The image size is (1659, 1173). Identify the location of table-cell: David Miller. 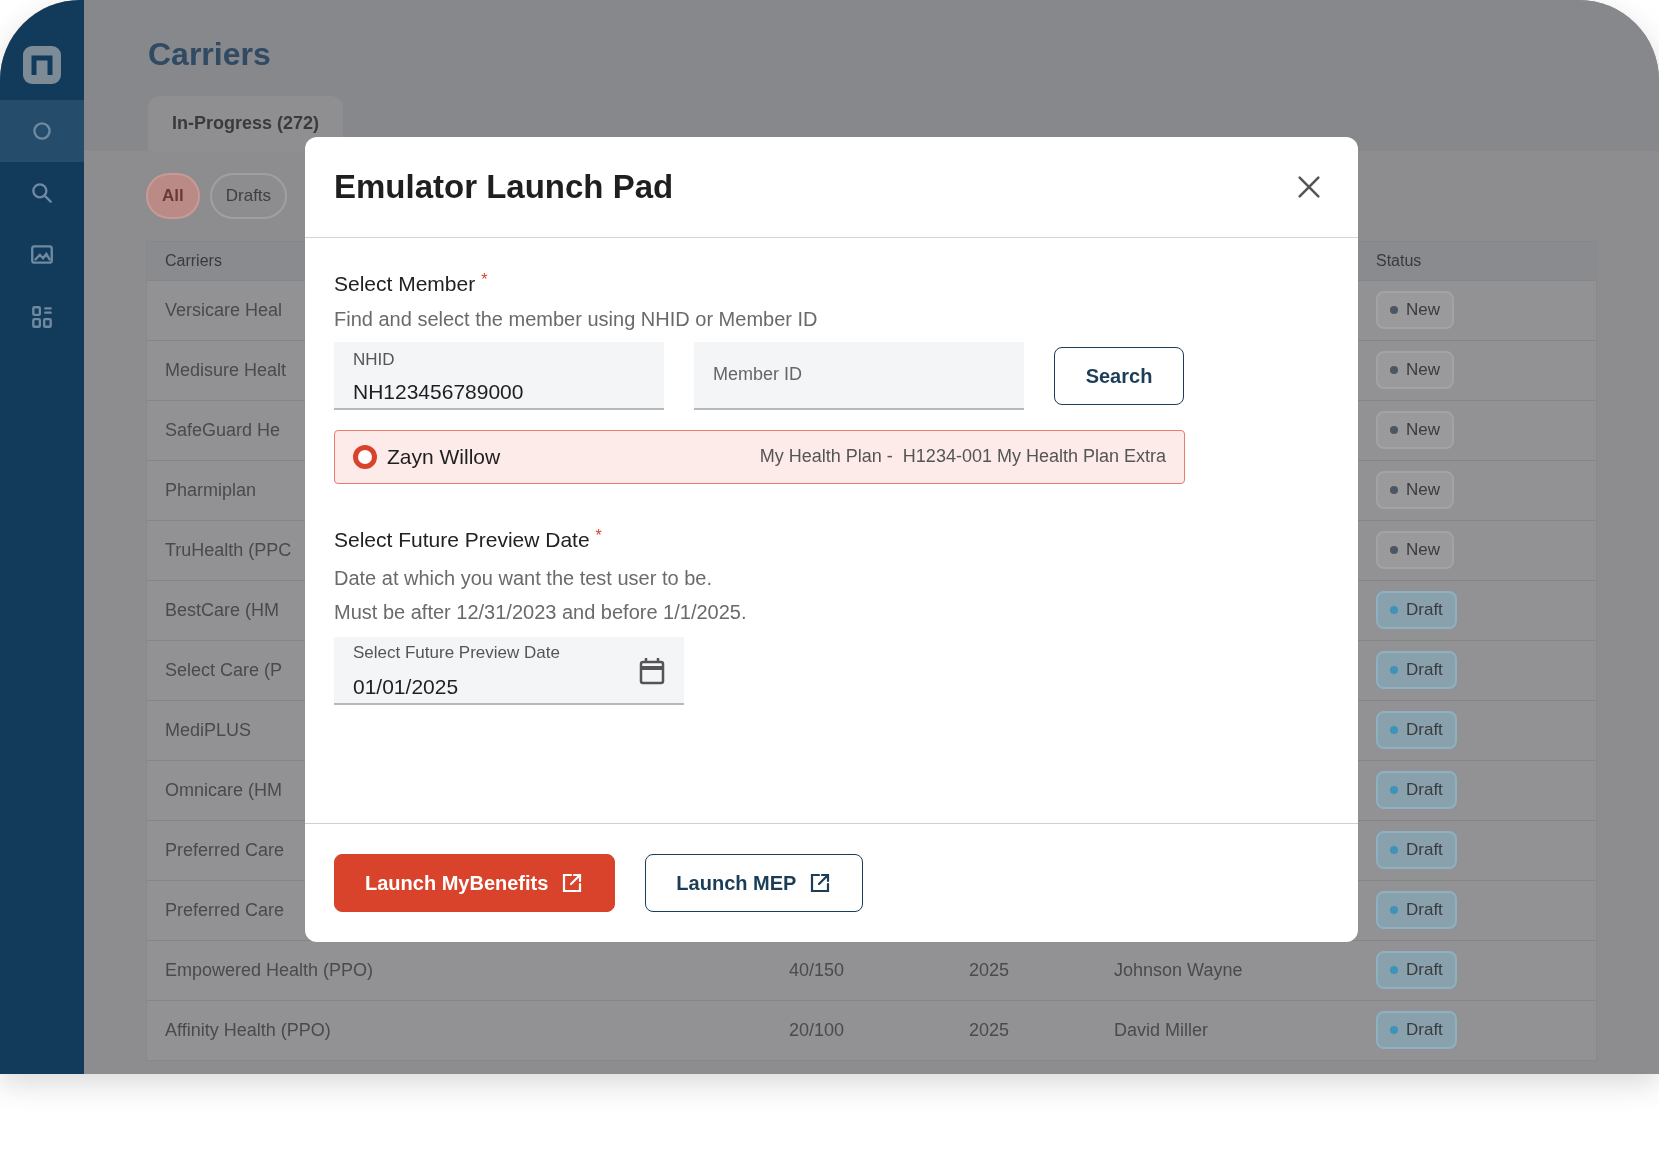
(1161, 1029).